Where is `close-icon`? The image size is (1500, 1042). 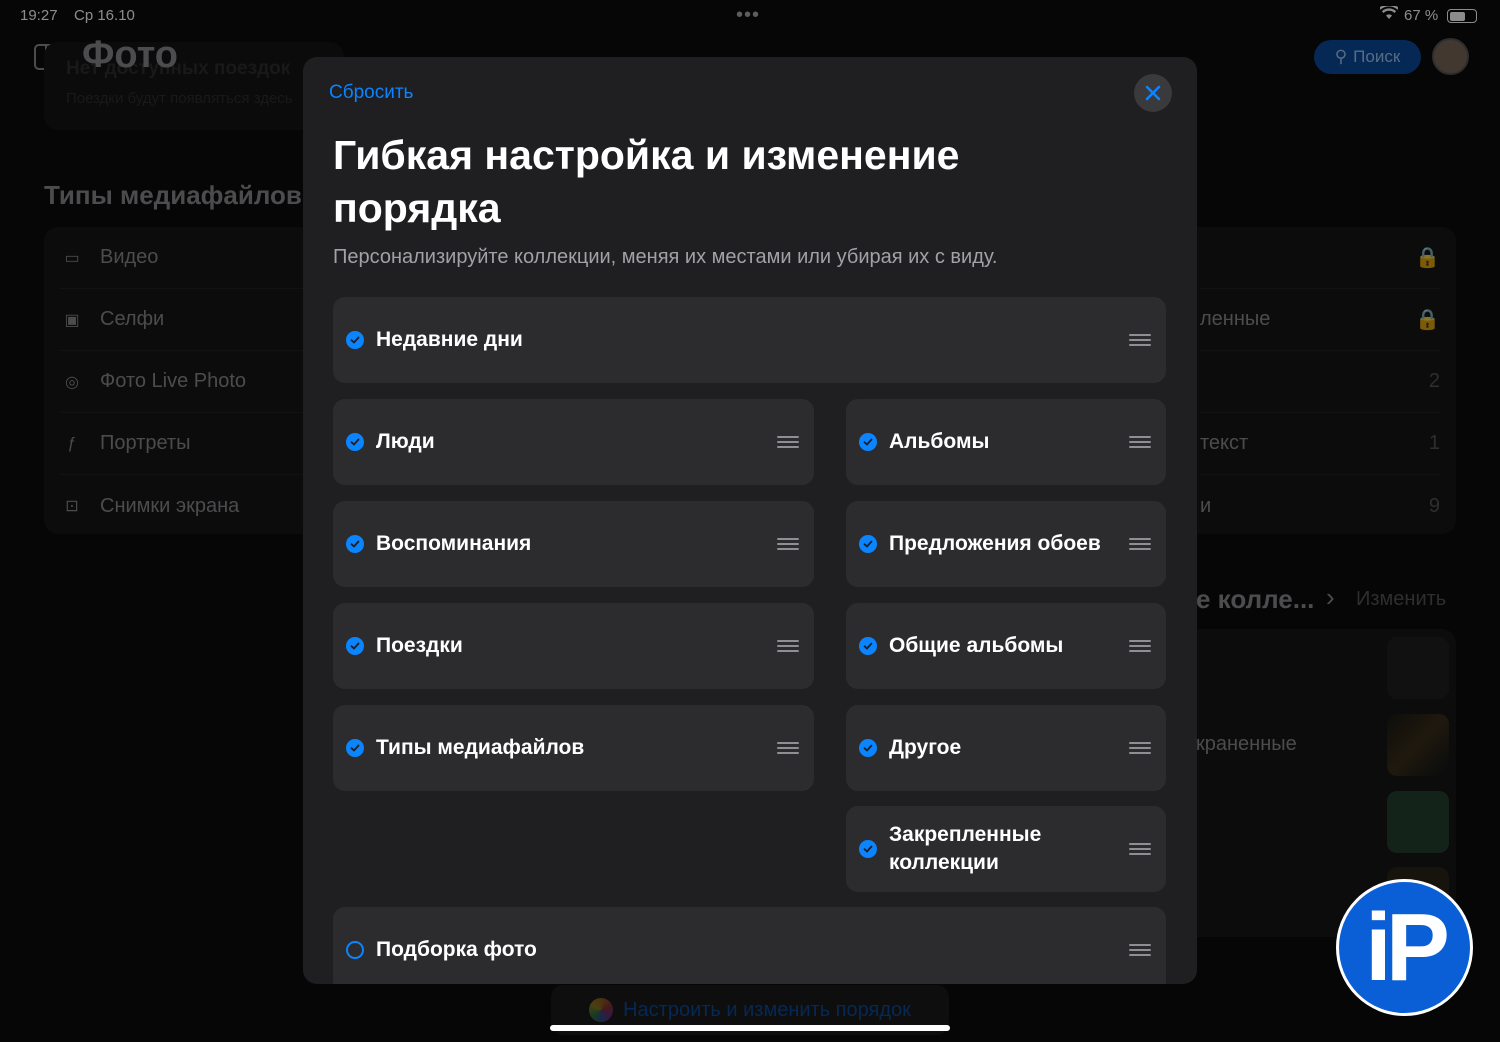 close-icon is located at coordinates (1153, 93).